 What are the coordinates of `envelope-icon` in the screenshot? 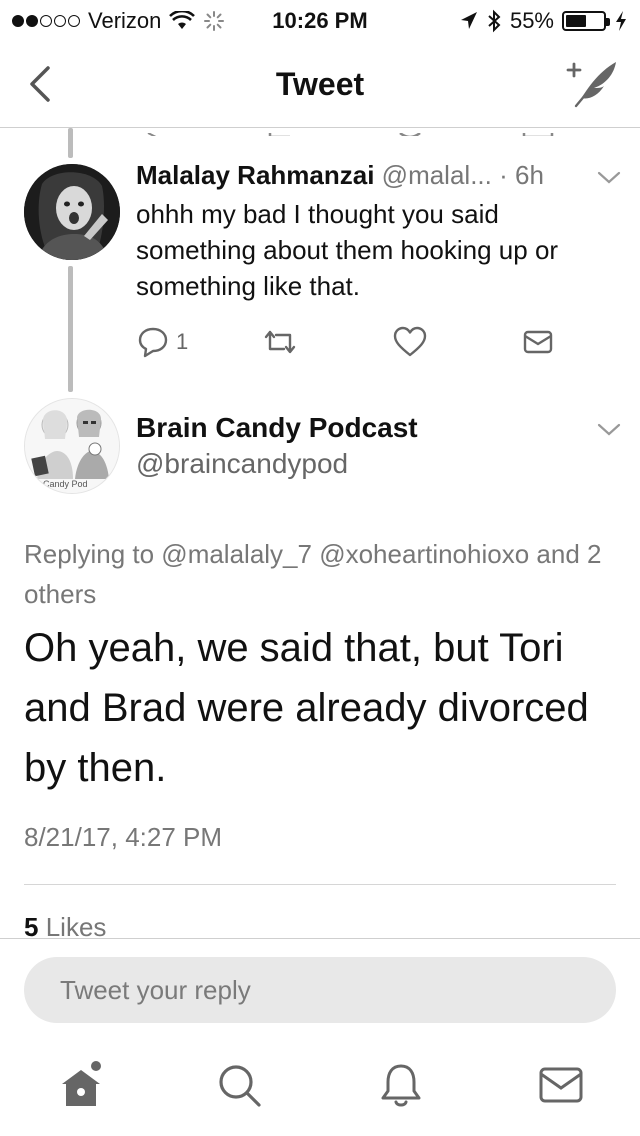 It's located at (538, 342).